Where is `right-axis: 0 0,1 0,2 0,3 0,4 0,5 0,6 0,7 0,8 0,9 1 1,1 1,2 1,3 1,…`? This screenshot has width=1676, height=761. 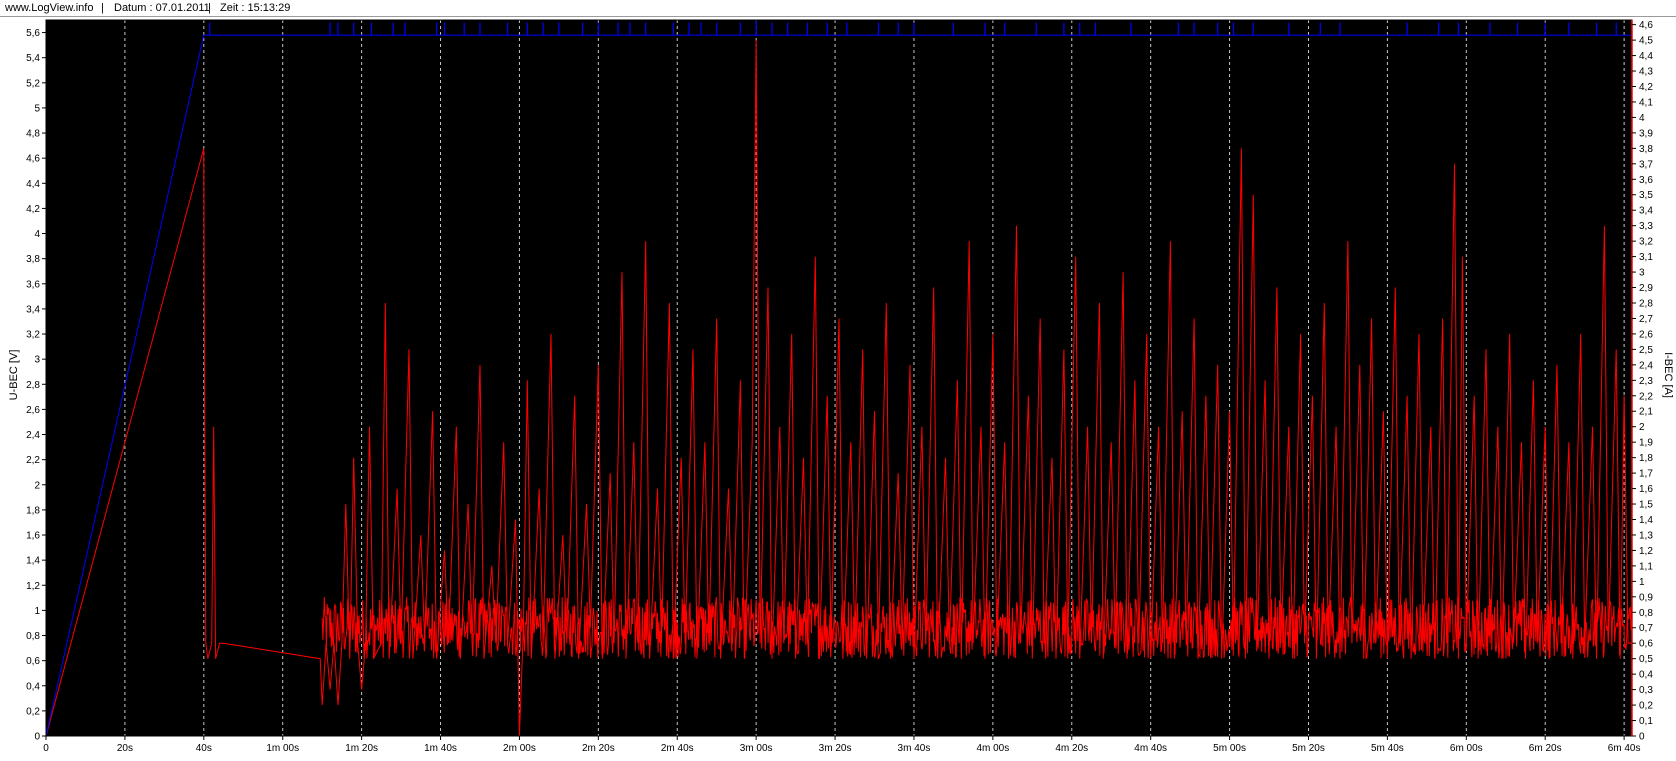 right-axis: 0 0,1 0,2 0,3 0,4 0,5 0,6 0,7 0,8 0,9 1 1,1 1,2 1,3 1,… is located at coordinates (1642, 381).